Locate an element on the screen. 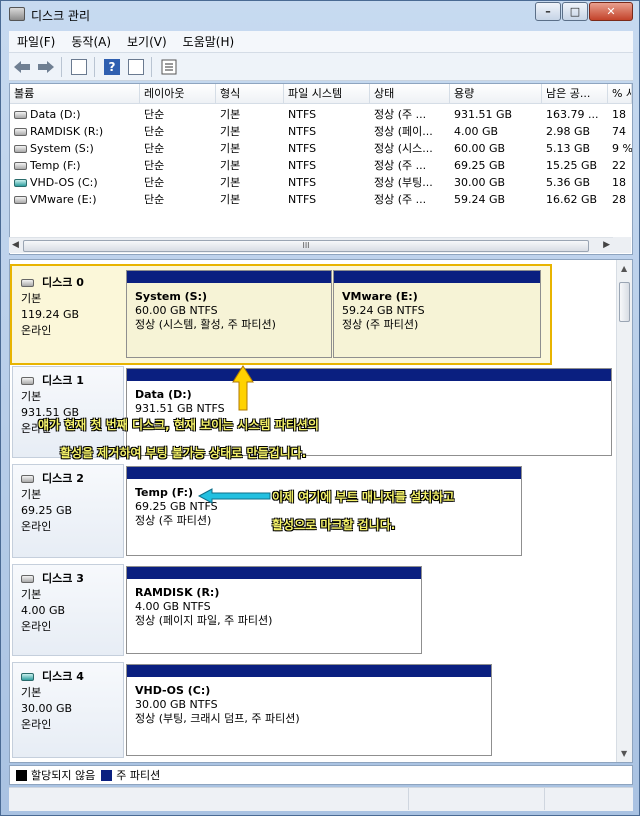 The height and width of the screenshot is (816, 640). volume-free: 16.62 GB is located at coordinates (572, 199).